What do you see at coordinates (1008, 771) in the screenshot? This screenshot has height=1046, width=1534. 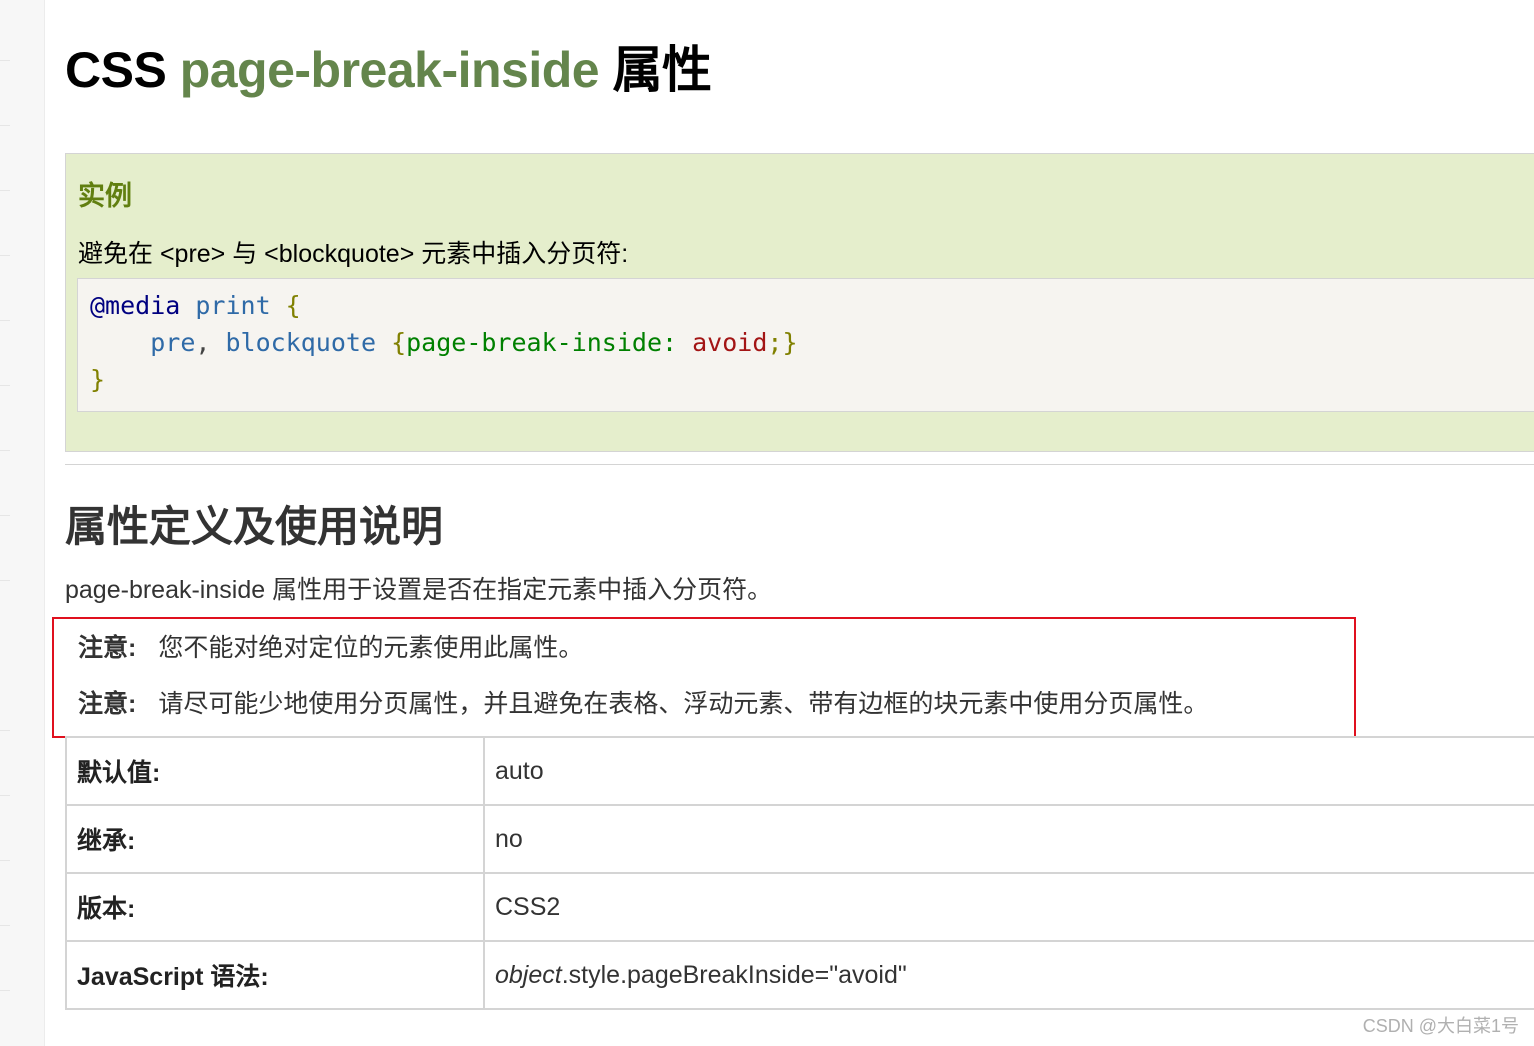 I see `table-value-cell: auto` at bounding box center [1008, 771].